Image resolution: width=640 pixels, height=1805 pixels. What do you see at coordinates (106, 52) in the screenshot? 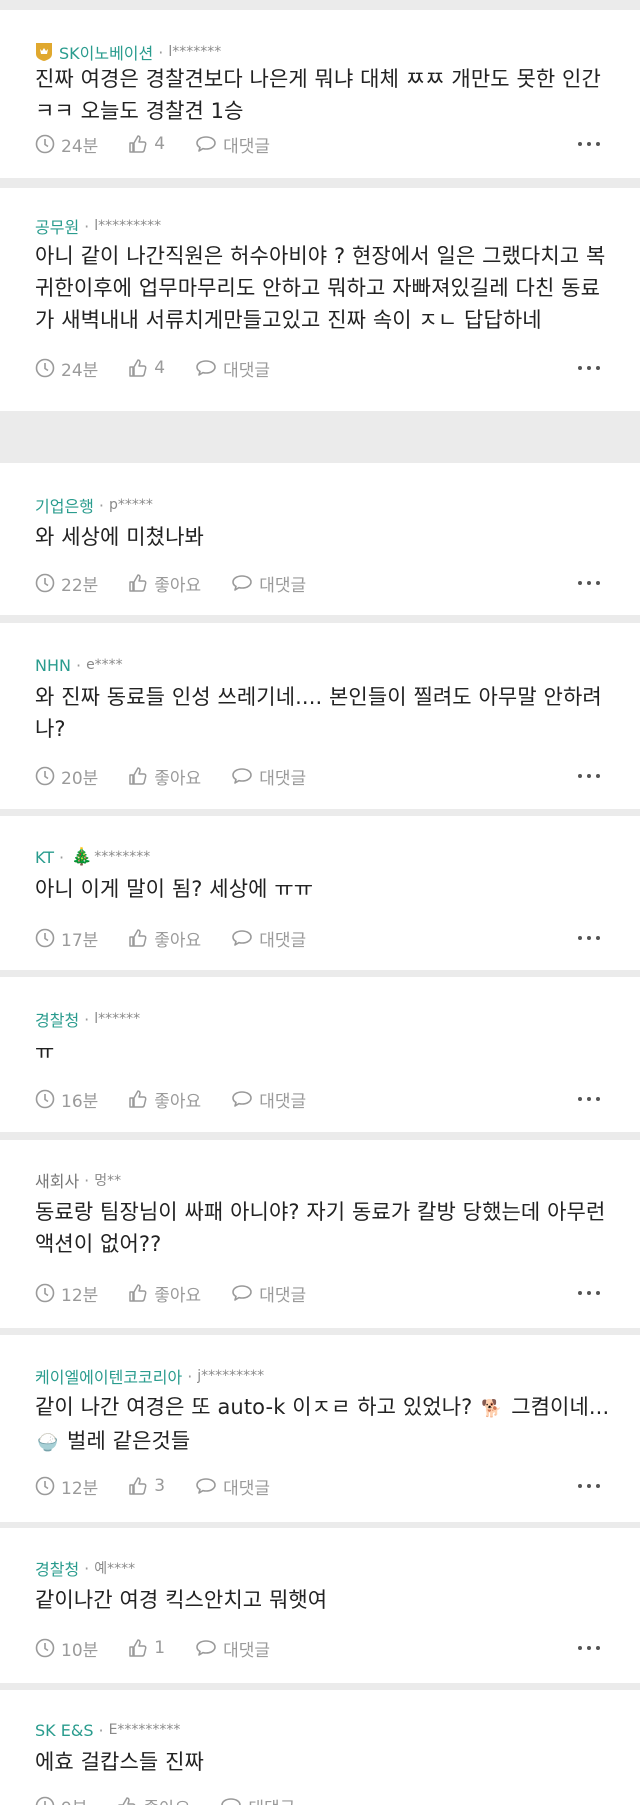
I see `company-name: SK이노베이션` at bounding box center [106, 52].